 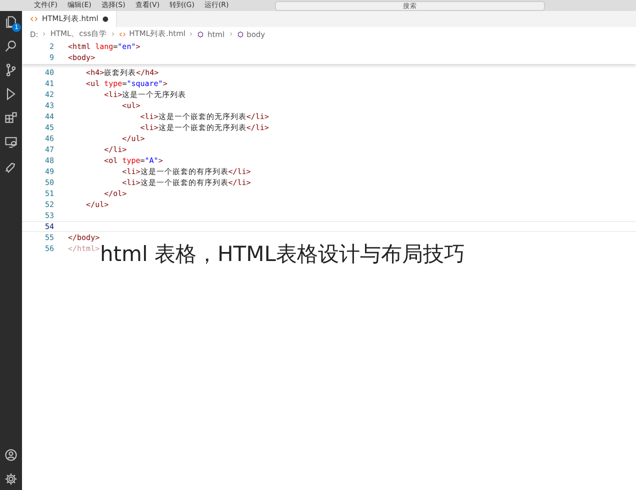 I want to click on extensions-icon, so click(x=11, y=118).